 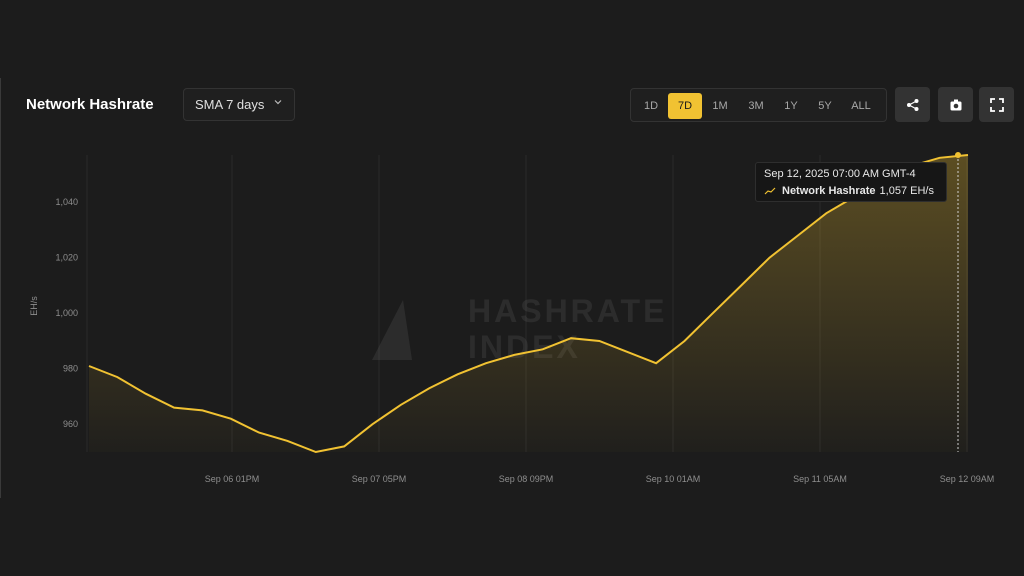 I want to click on tooltip-timestamp: Sep 12, 2025 07:00 AM GMT-4, so click(x=840, y=174).